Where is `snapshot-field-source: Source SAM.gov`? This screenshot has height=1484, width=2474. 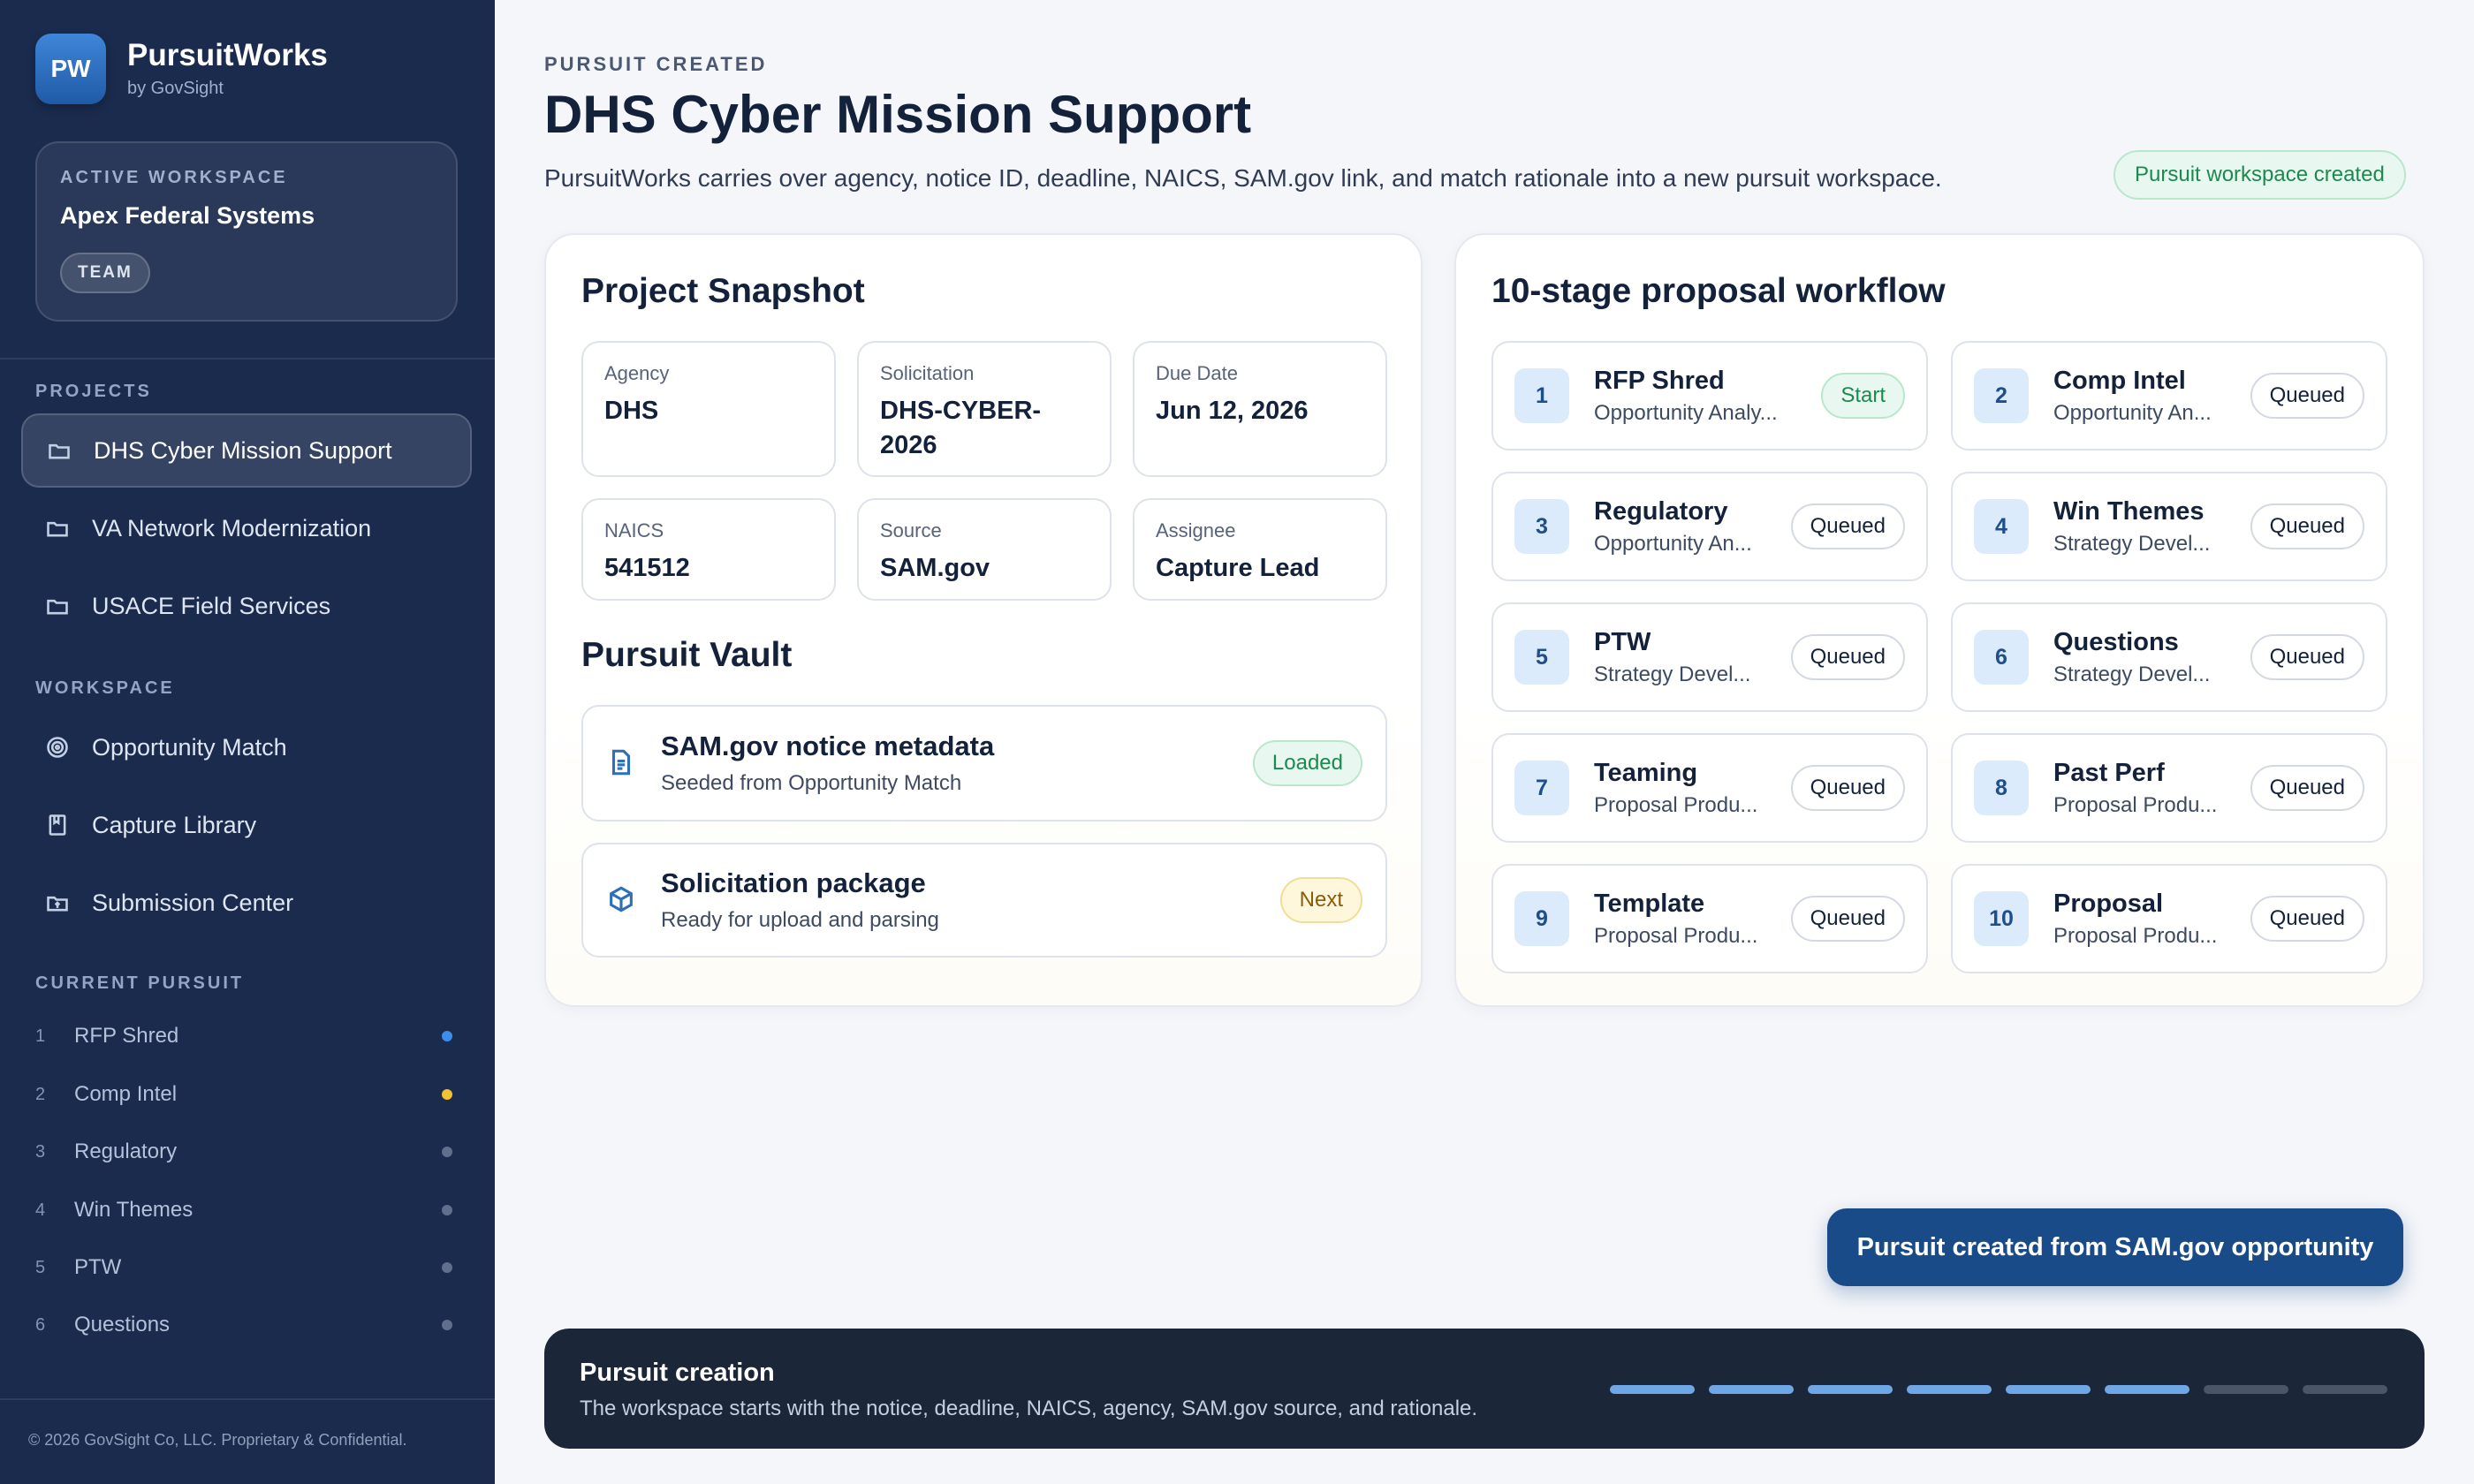 snapshot-field-source: Source SAM.gov is located at coordinates (984, 549).